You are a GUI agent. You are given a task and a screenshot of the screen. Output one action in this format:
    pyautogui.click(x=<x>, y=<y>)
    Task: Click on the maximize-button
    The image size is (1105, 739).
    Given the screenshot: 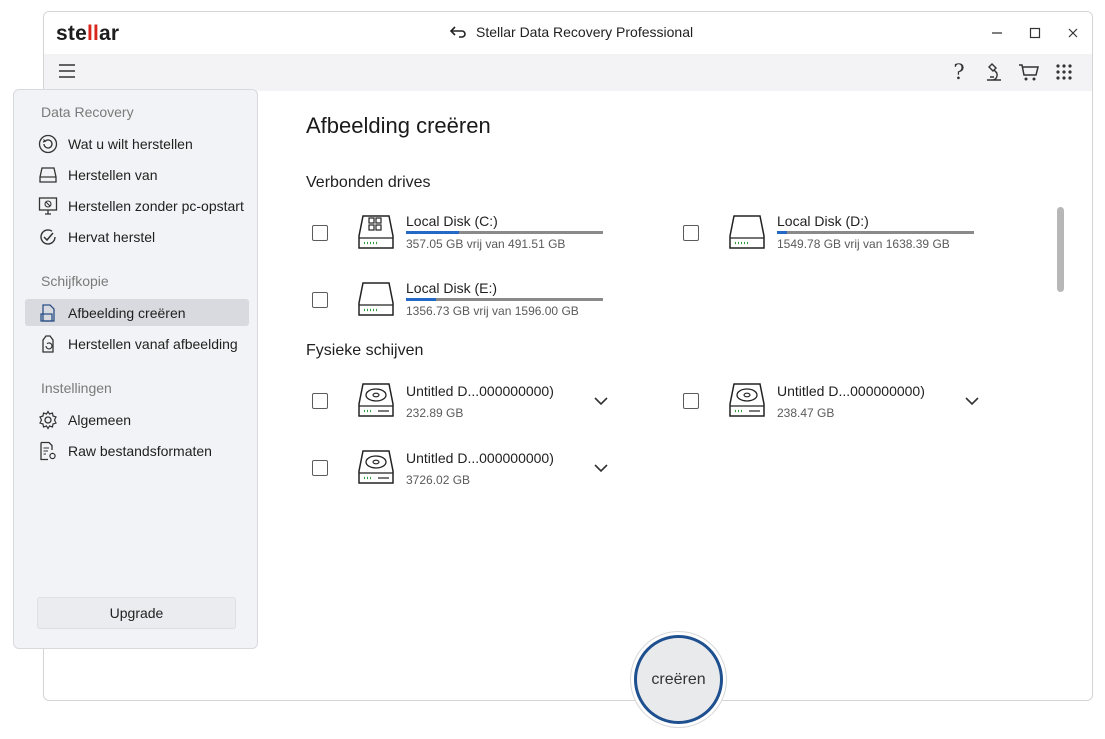 What is the action you would take?
    pyautogui.click(x=1035, y=33)
    